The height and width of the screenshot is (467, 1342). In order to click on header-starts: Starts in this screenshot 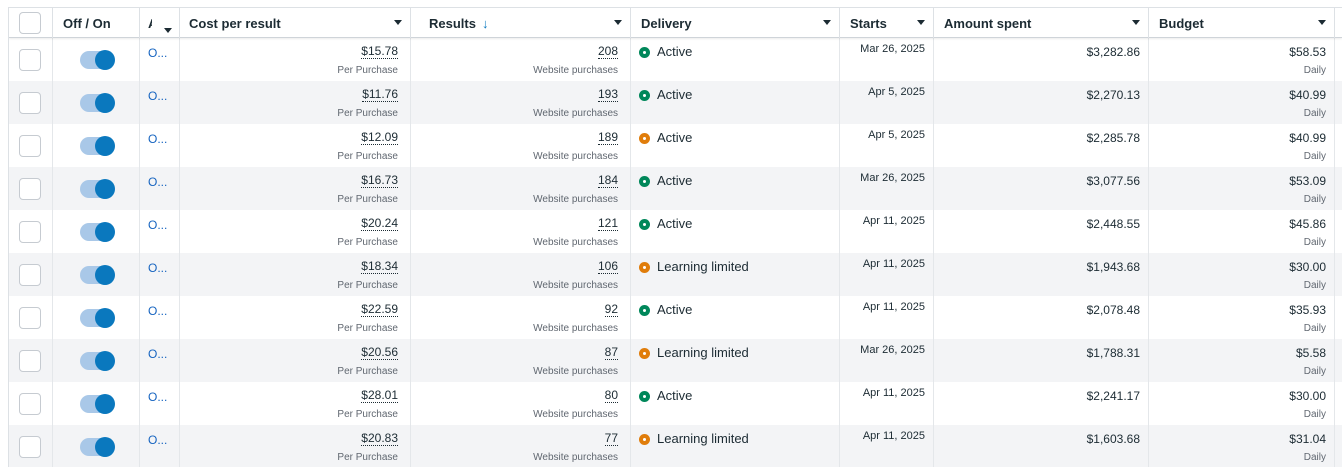, I will do `click(887, 23)`.